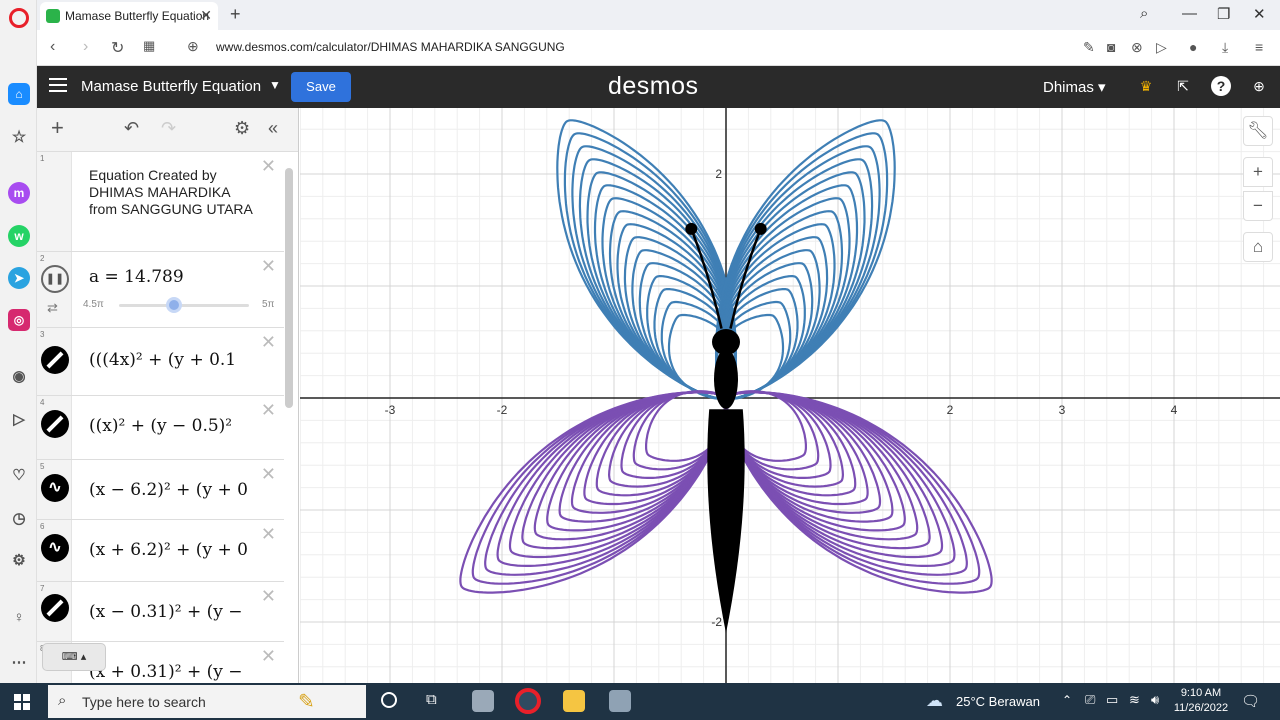  What do you see at coordinates (1258, 247) in the screenshot?
I see `default-viewport-home-icon: ⌂` at bounding box center [1258, 247].